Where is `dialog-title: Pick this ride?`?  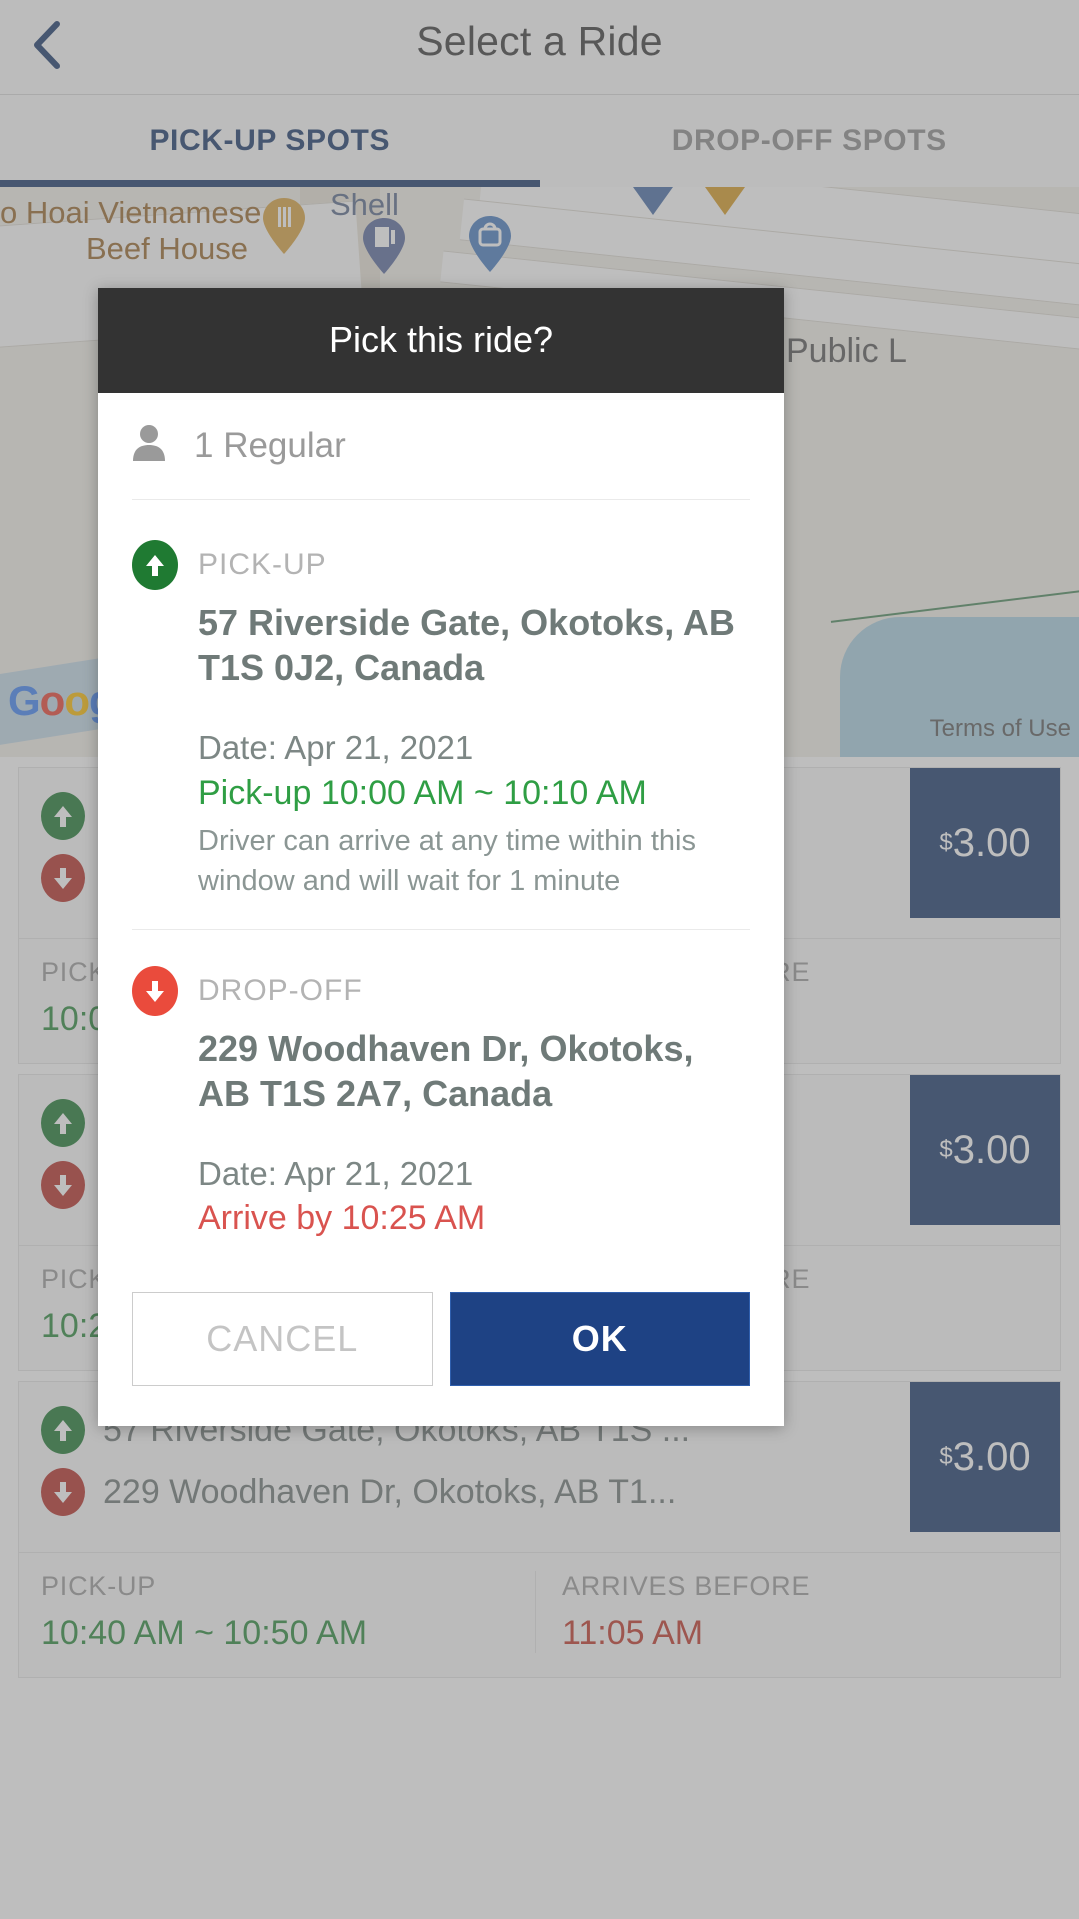
dialog-title: Pick this ride? is located at coordinates (441, 340).